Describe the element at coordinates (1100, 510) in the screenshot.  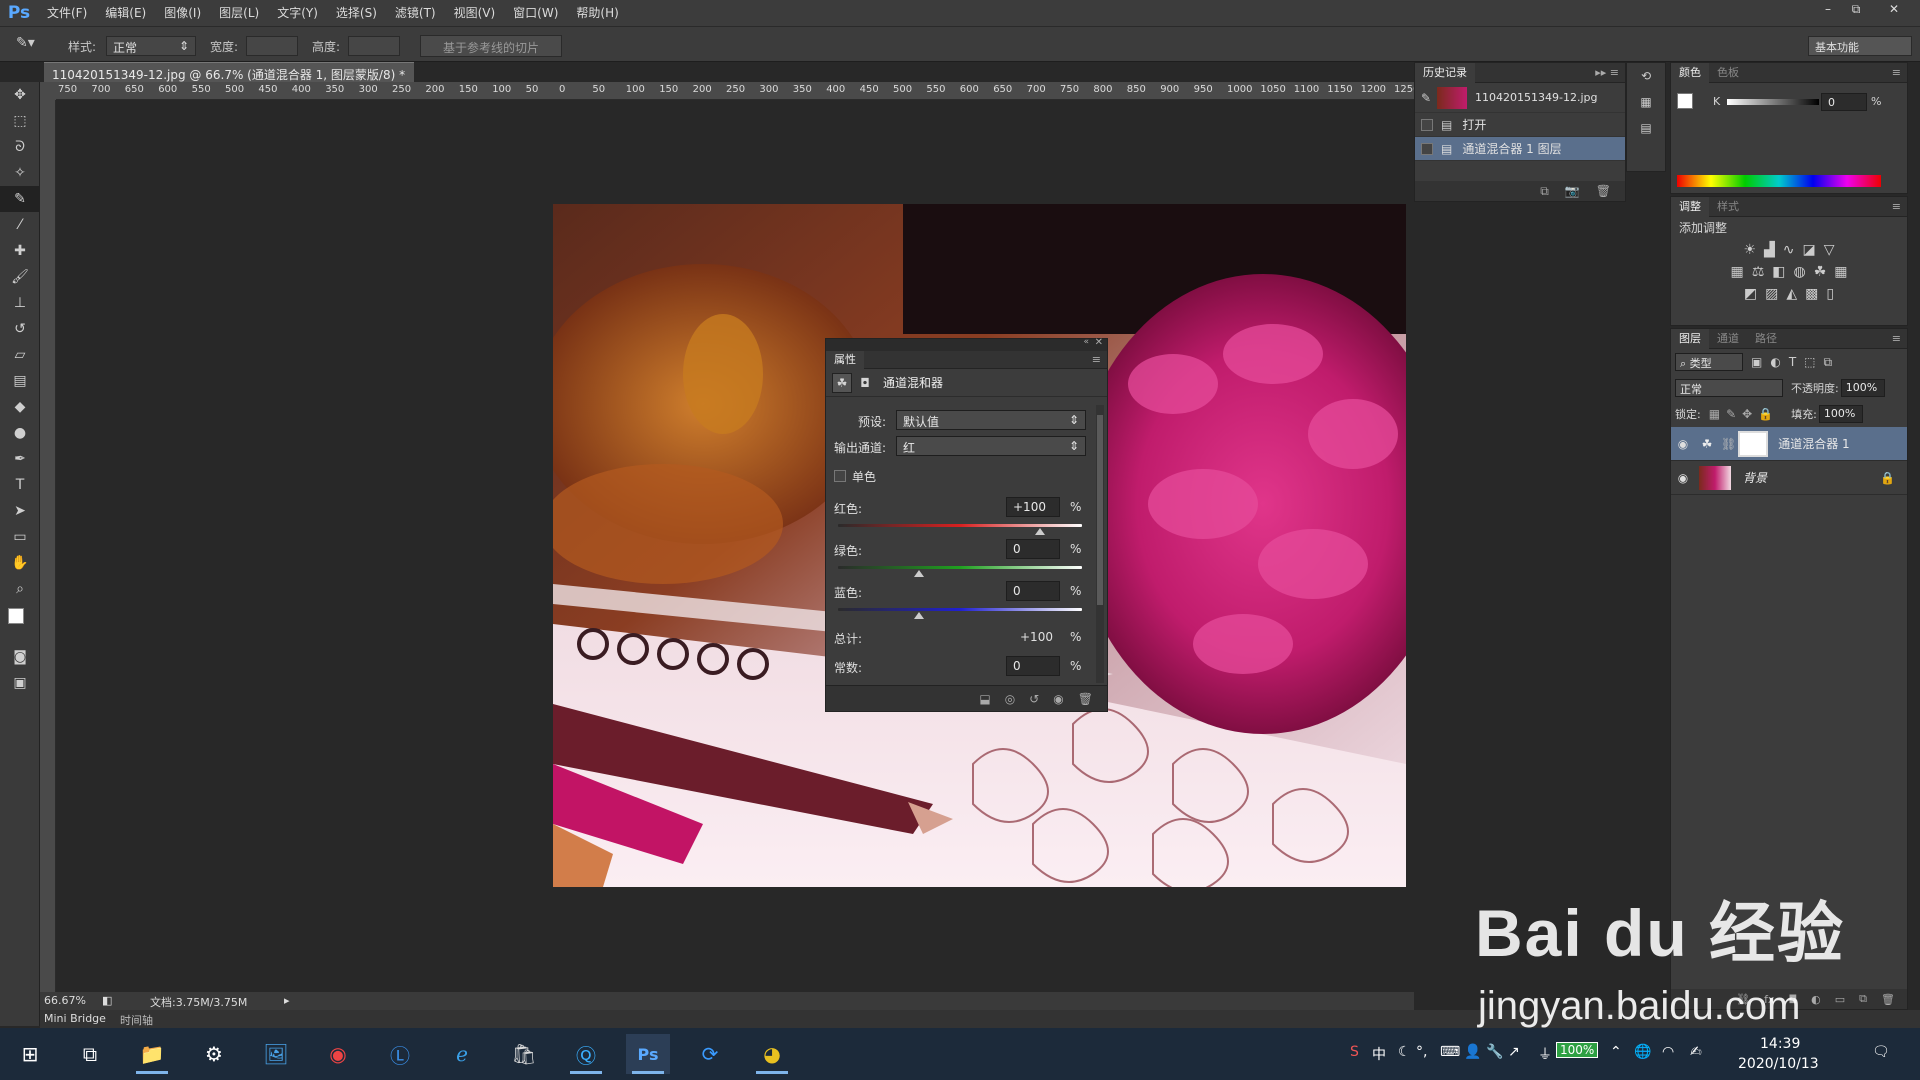
I see `scrollbar-thumb` at that location.